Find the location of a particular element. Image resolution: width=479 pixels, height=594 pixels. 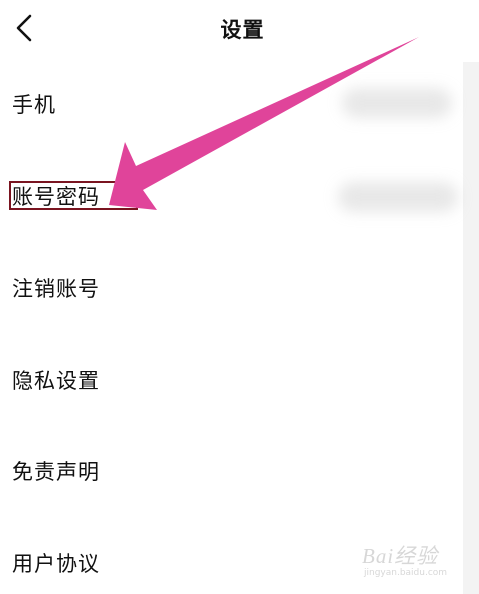

settings-item-label: 注销账号 is located at coordinates (56, 289).